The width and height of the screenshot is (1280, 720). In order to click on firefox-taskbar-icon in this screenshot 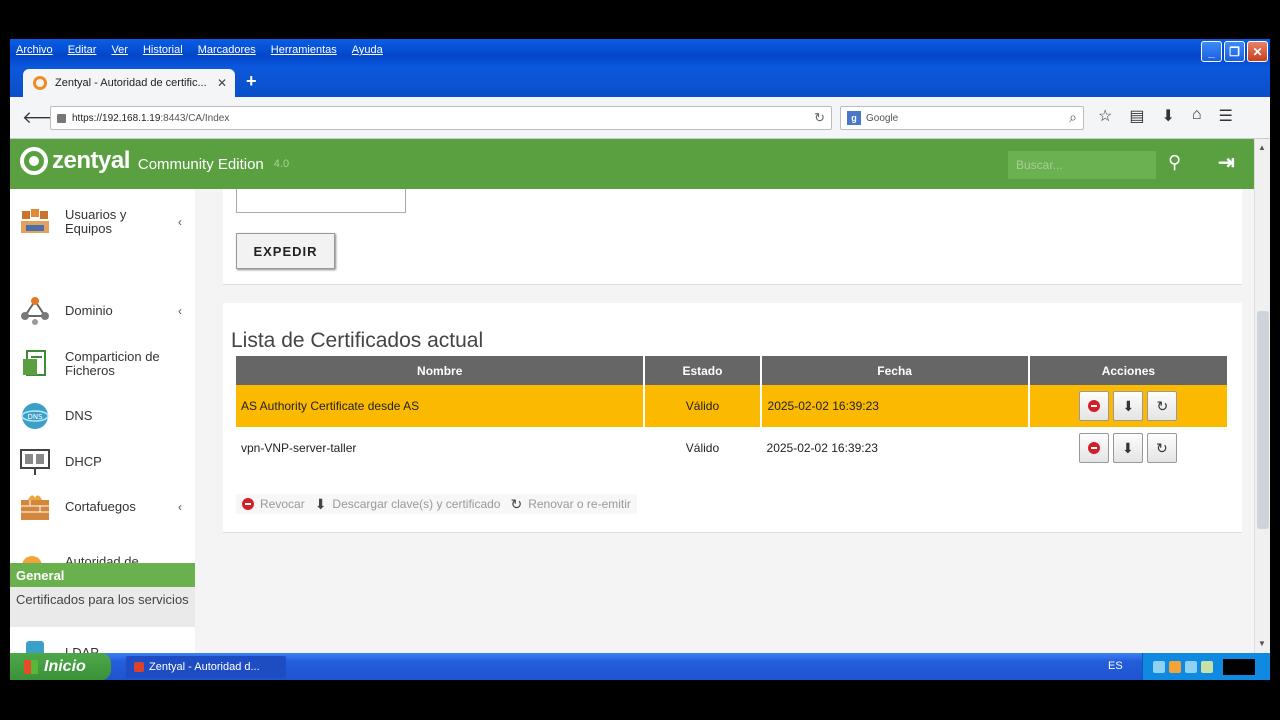, I will do `click(139, 667)`.